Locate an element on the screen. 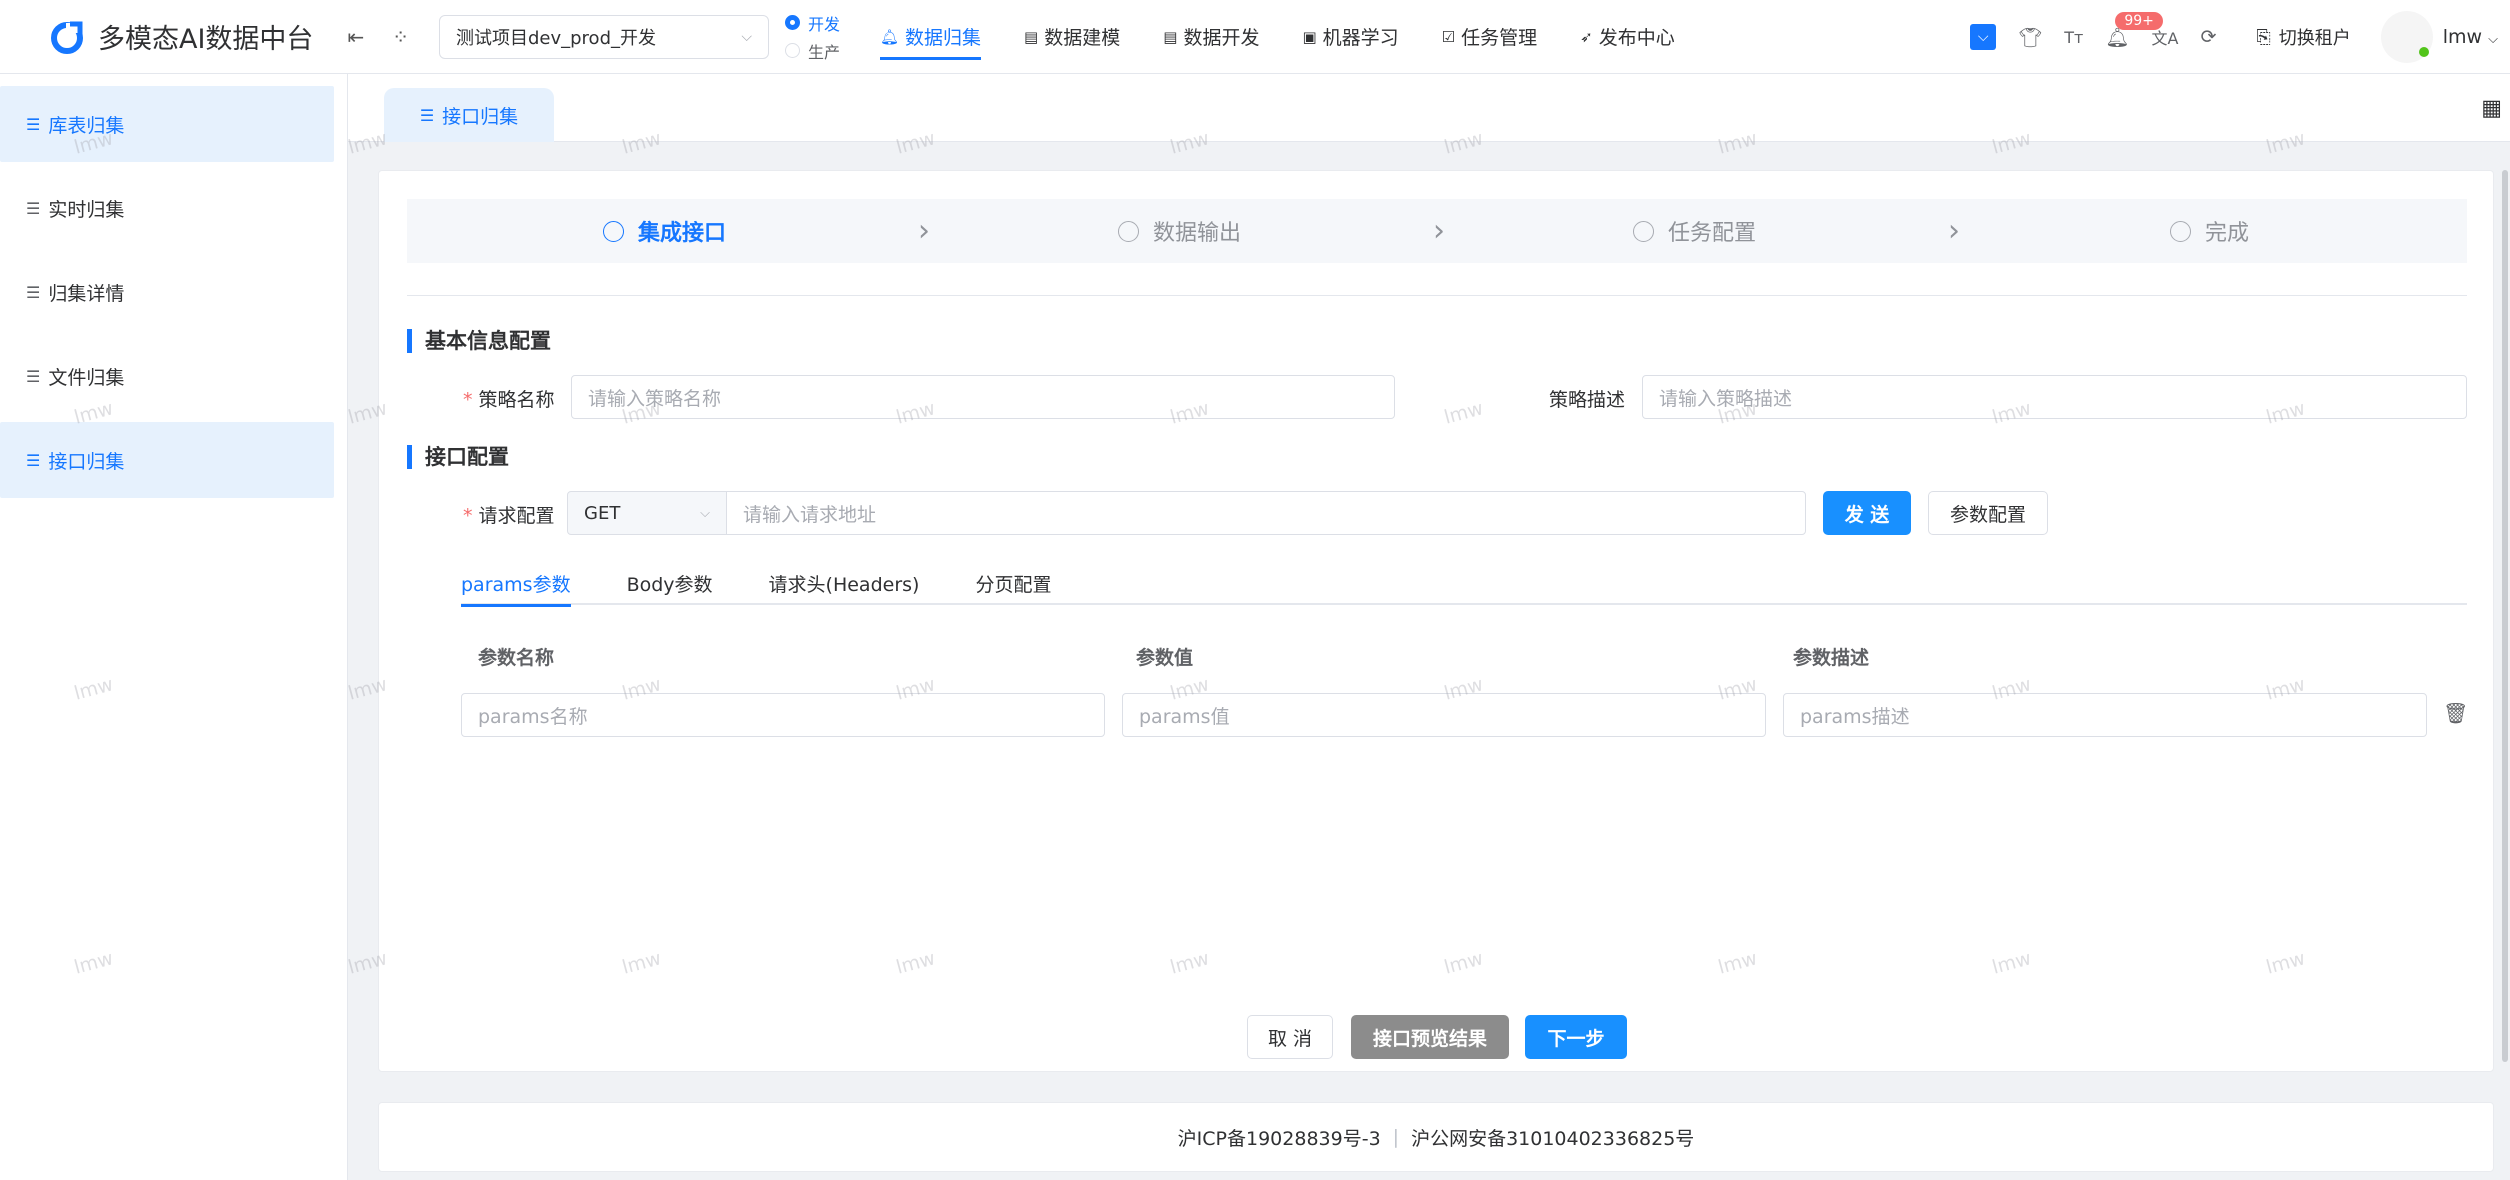 This screenshot has width=2510, height=1180. sidebar-item-table-collection: ☰ 库表归集 is located at coordinates (167, 124).